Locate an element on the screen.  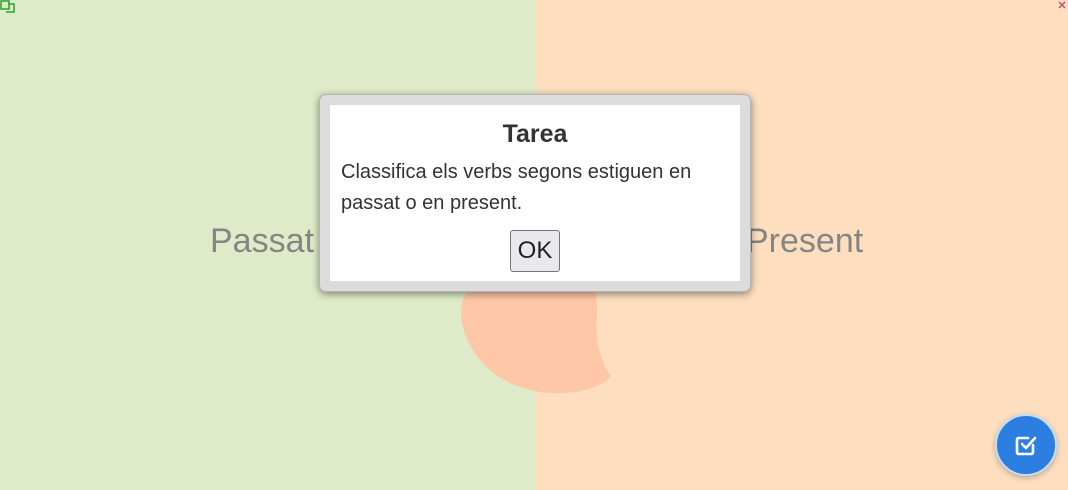
close-icon is located at coordinates (1062, 5).